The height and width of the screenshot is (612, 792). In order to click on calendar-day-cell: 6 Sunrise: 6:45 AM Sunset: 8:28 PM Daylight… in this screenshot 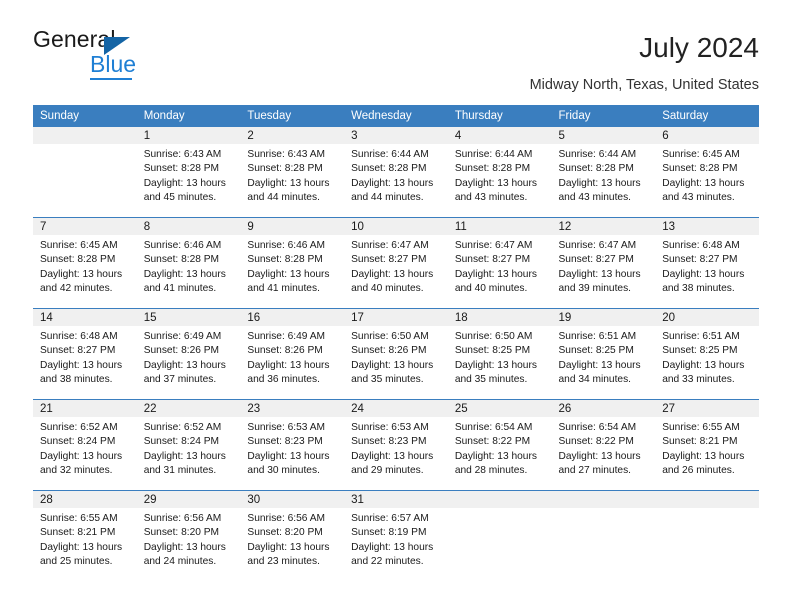, I will do `click(707, 172)`.